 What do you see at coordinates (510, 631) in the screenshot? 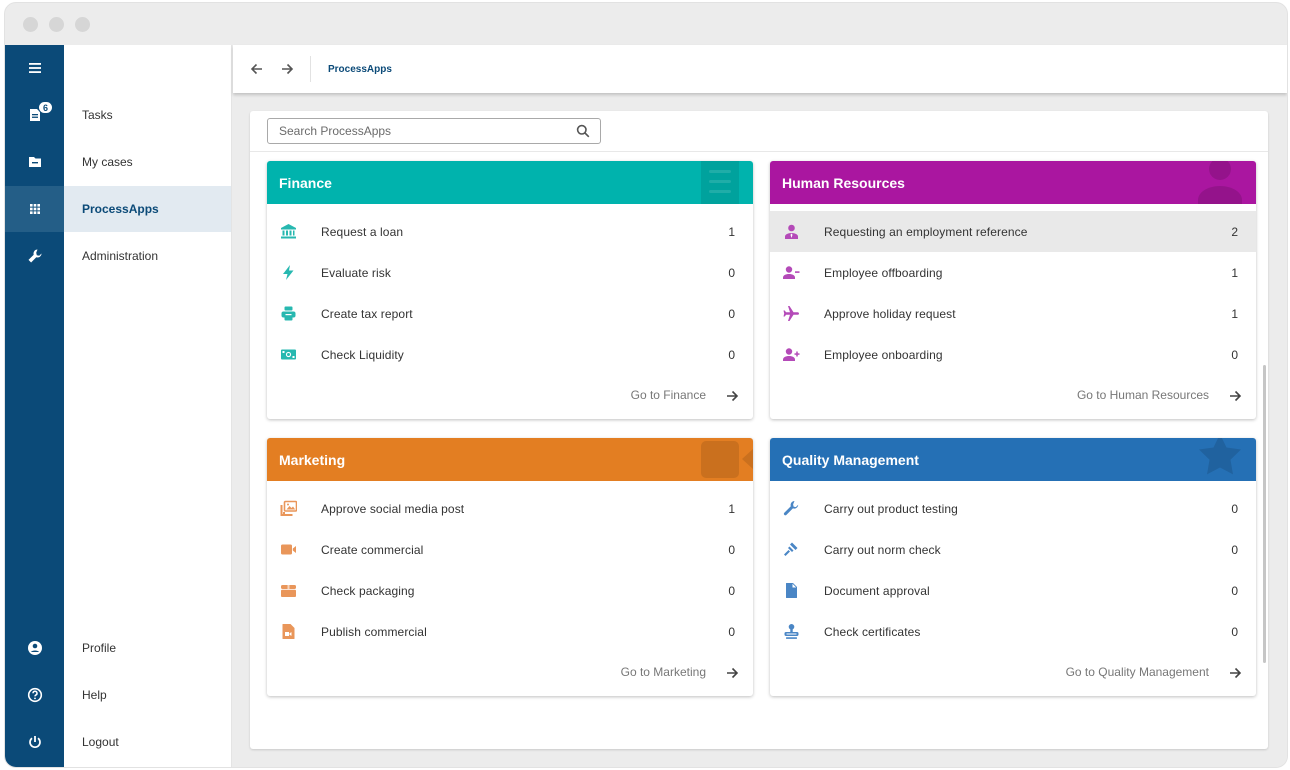
I see `process-row: Publish commercial 0` at bounding box center [510, 631].